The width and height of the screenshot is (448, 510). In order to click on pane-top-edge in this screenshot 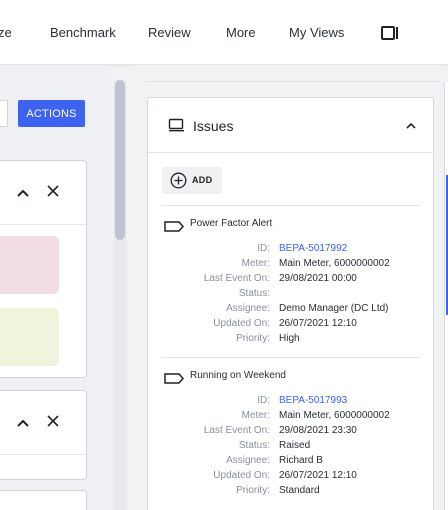, I will do `click(292, 73)`.